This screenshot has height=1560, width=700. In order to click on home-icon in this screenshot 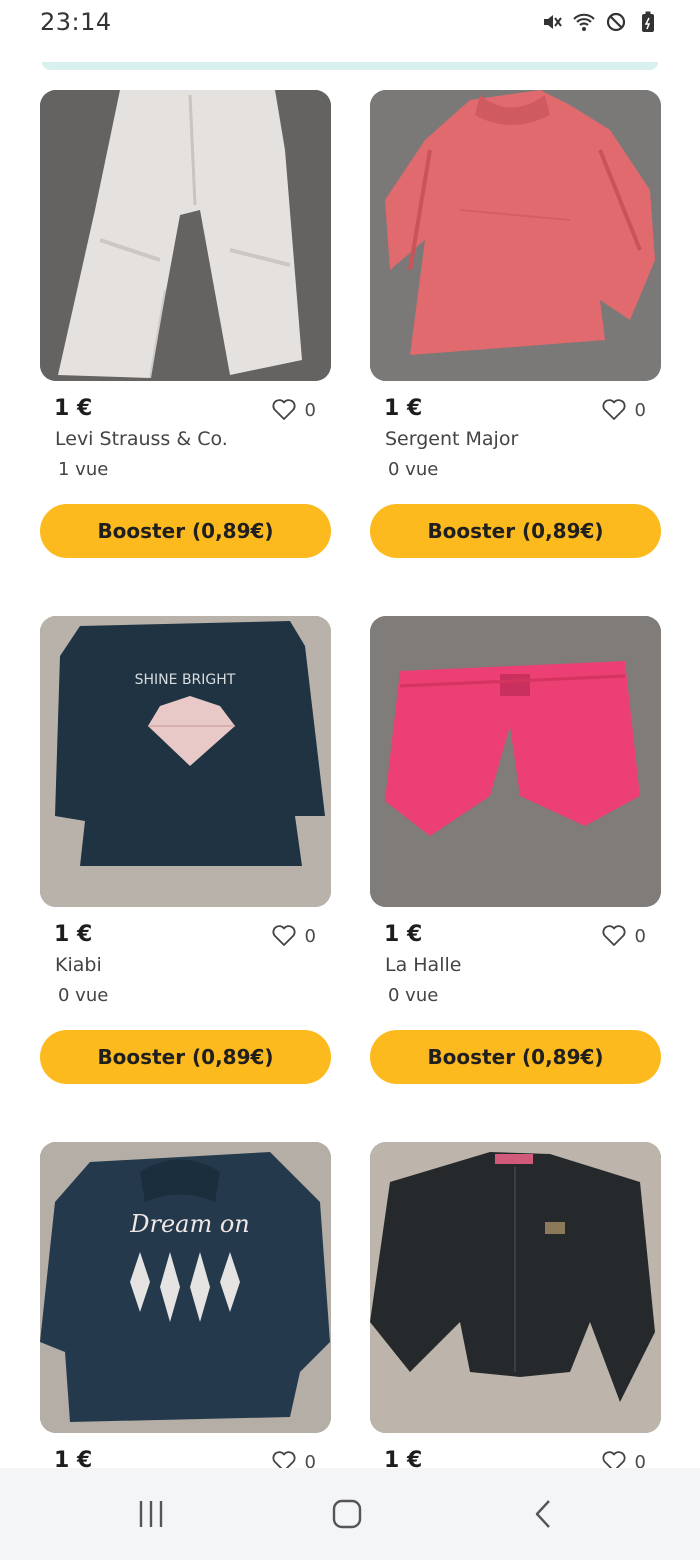, I will do `click(347, 1514)`.